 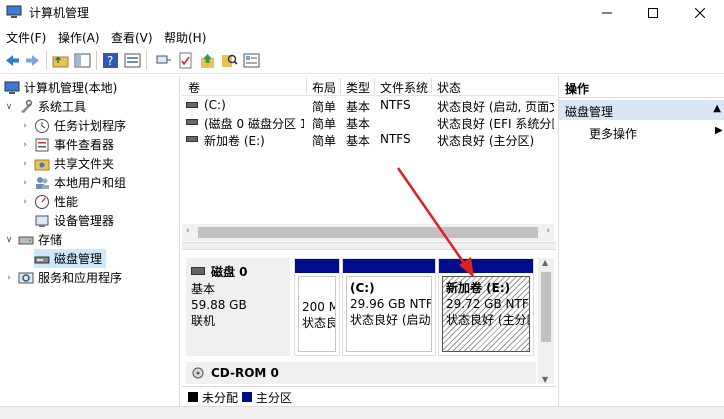 I want to click on table-row: (C:) 简单 基本 NTFS 状态良好 (启动, 页面文, so click(x=369, y=105).